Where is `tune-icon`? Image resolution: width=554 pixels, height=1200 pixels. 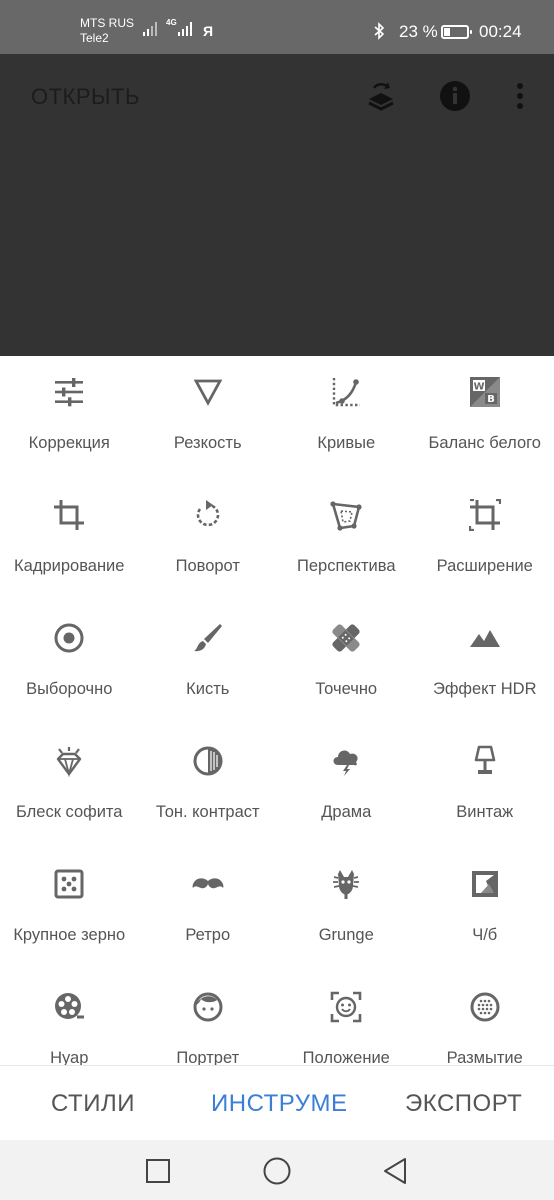
tune-icon is located at coordinates (69, 392).